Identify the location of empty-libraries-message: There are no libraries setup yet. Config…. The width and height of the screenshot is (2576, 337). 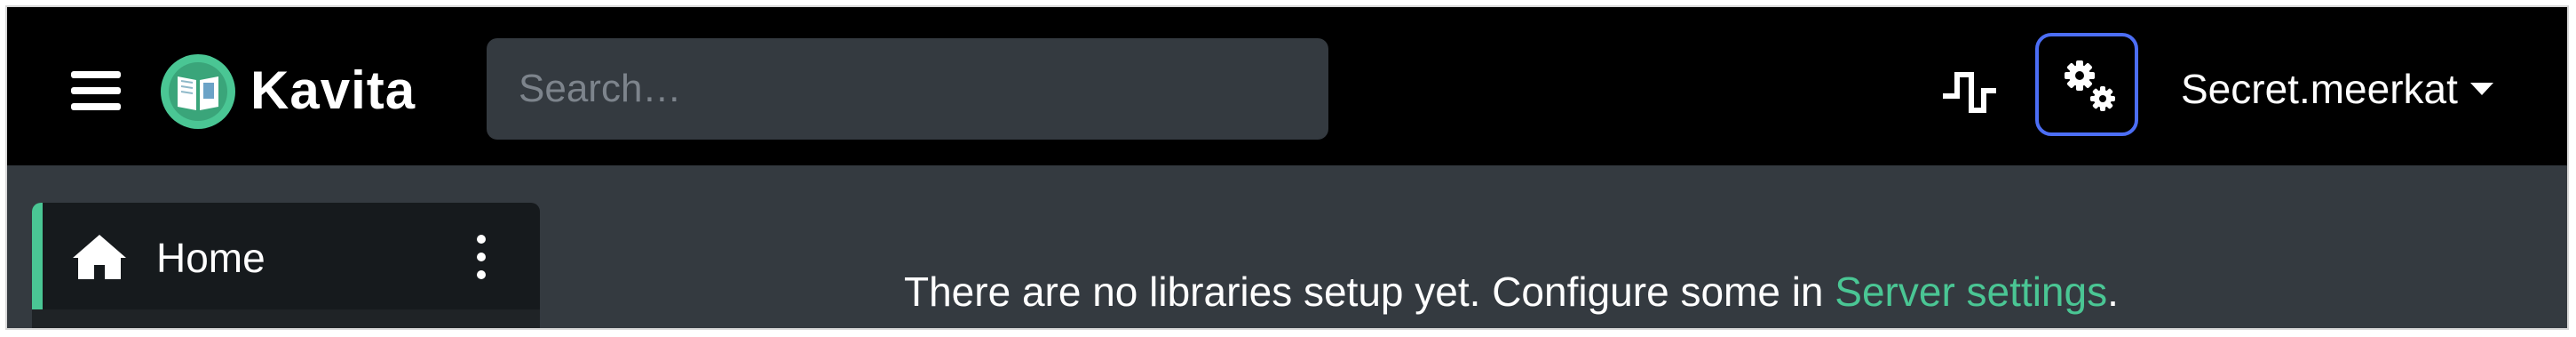
(1512, 292).